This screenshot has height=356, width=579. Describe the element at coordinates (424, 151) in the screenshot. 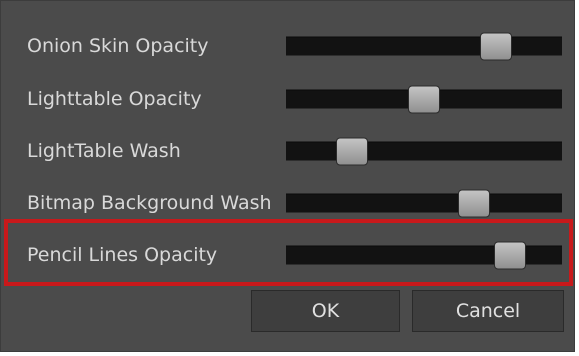

I see `lighttable-wash-slider` at that location.